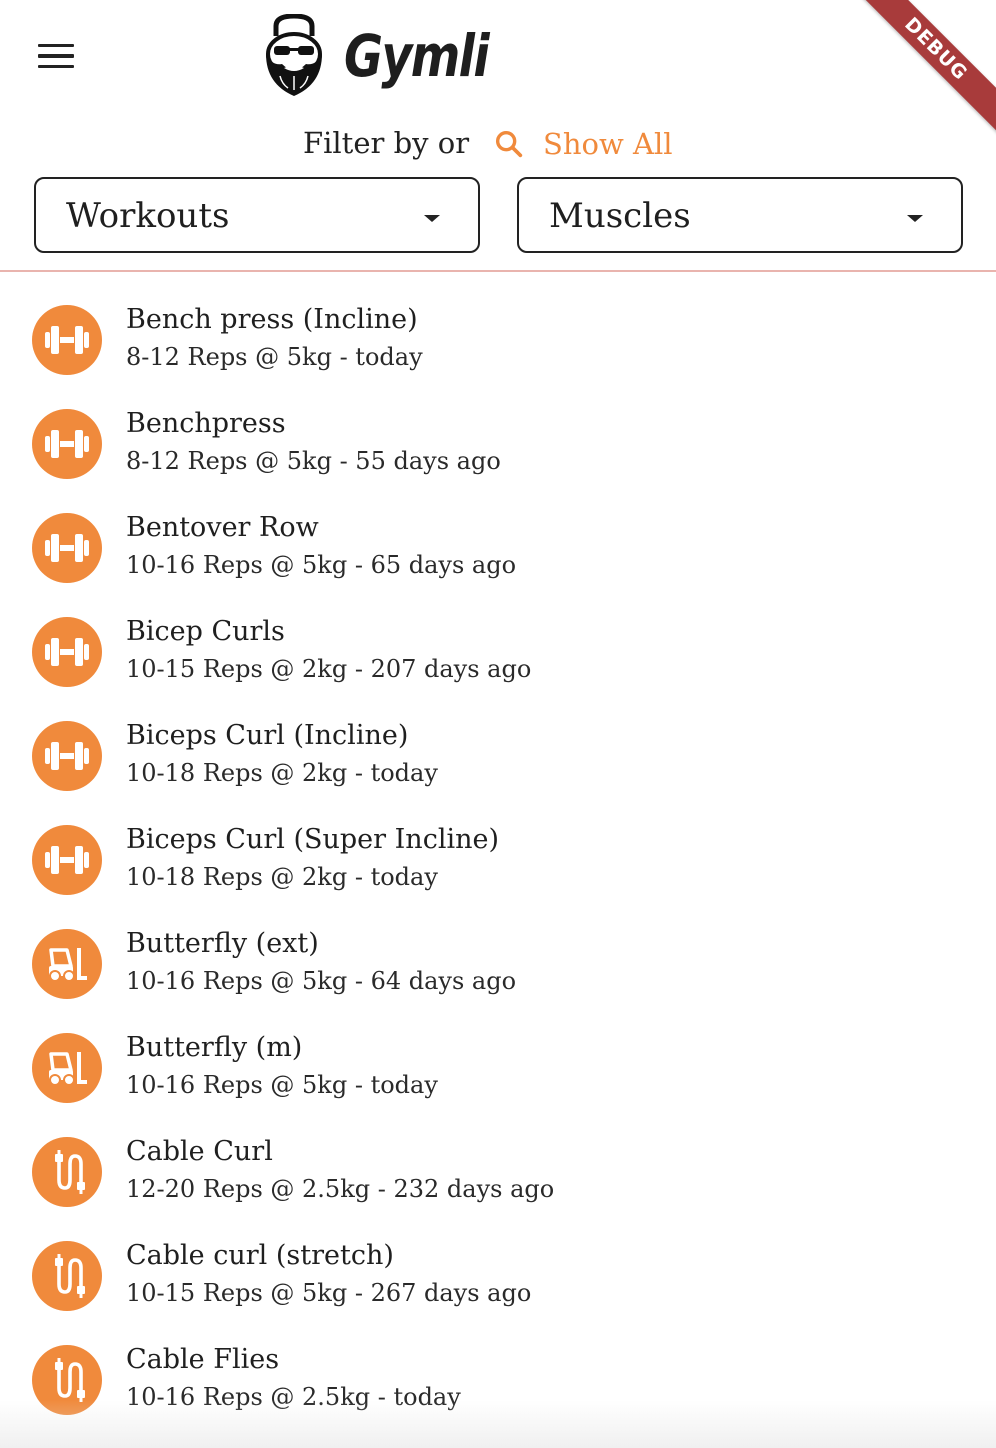 The height and width of the screenshot is (1448, 996). I want to click on workouts-dropdown-label: Workouts, so click(148, 216).